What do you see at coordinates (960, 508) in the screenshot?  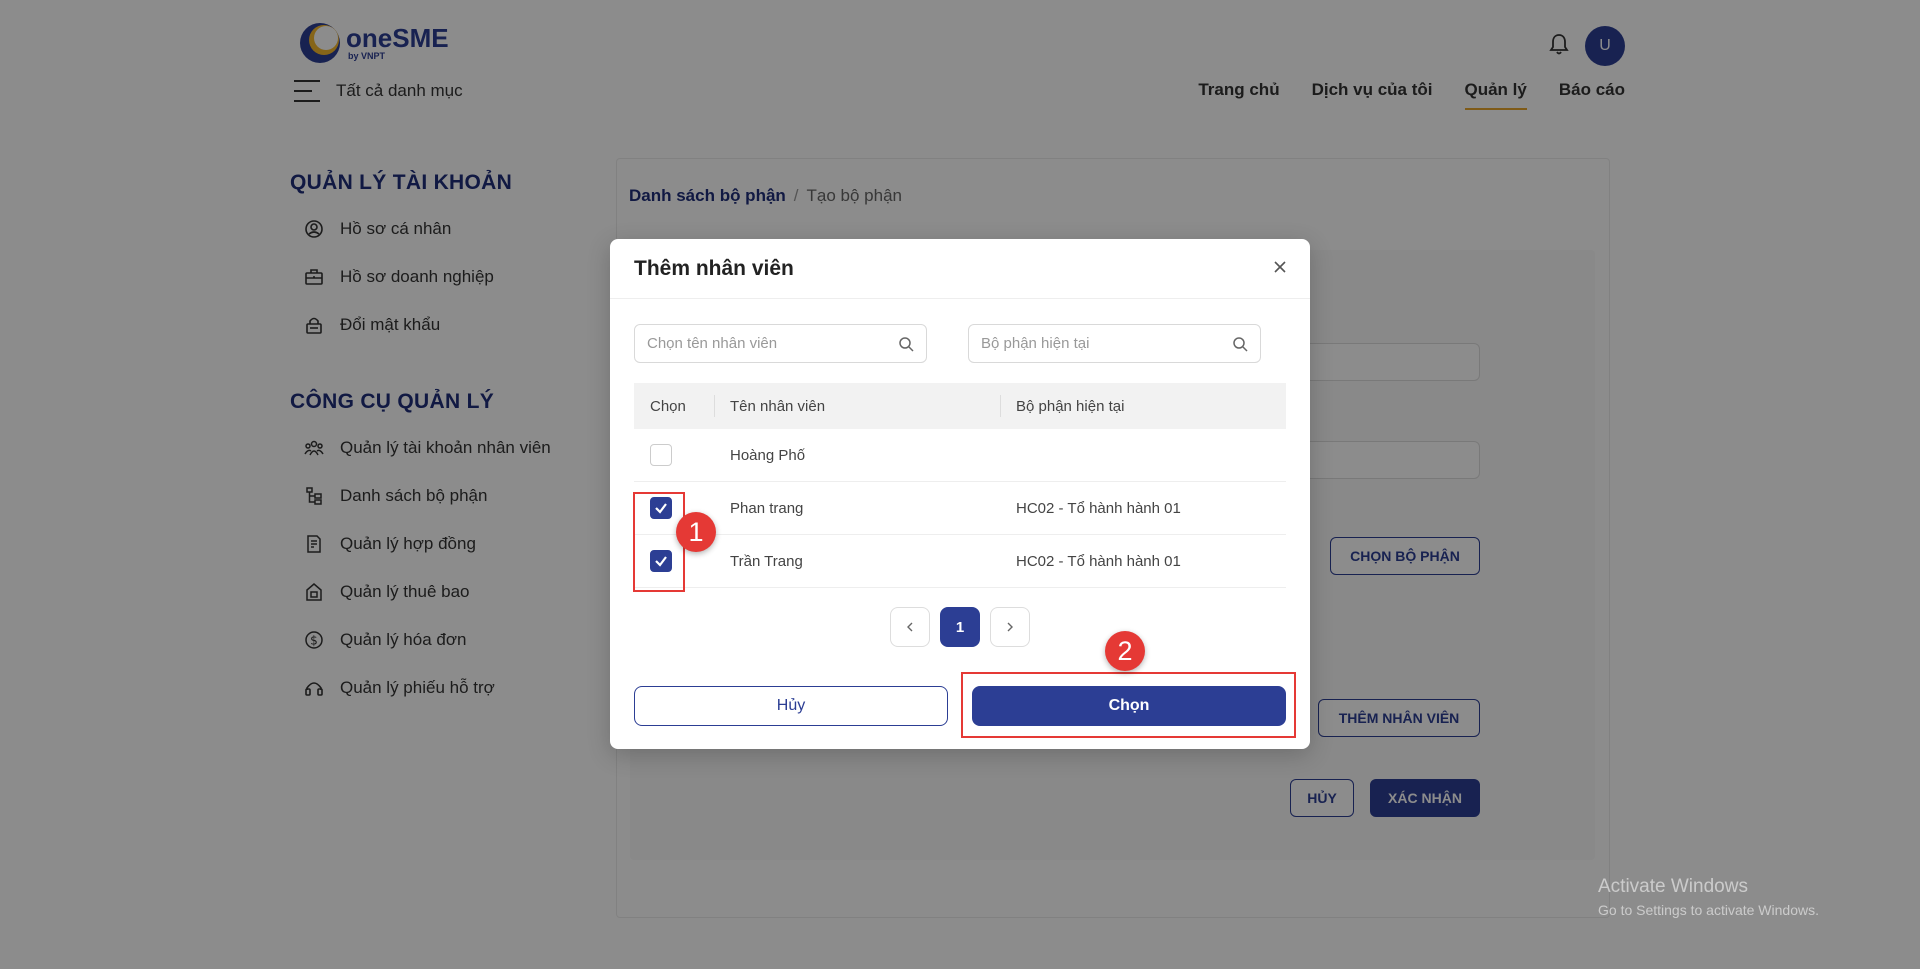 I see `table-row: Phan trang HC02 - Tổ hành hành 01` at bounding box center [960, 508].